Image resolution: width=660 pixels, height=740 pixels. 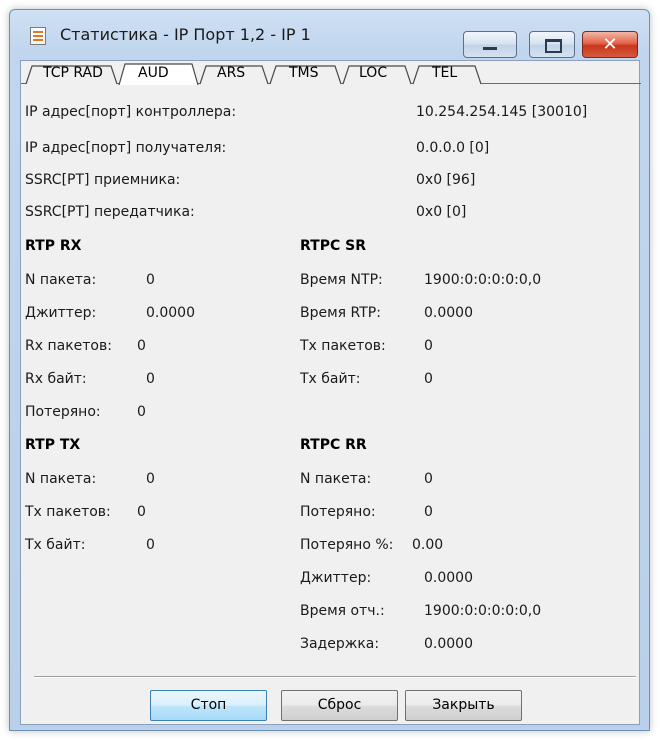 What do you see at coordinates (335, 677) in the screenshot?
I see `footer-separator` at bounding box center [335, 677].